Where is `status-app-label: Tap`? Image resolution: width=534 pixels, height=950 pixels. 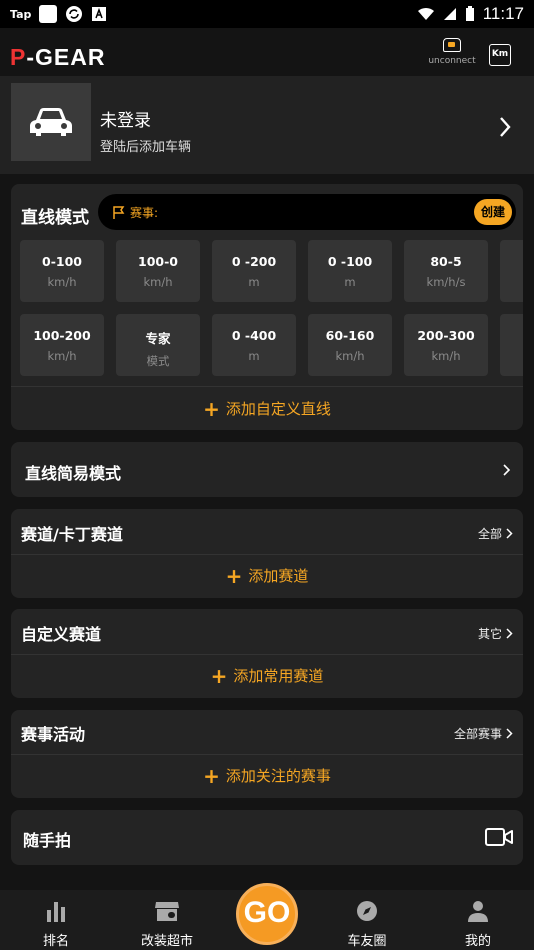
status-app-label: Tap is located at coordinates (21, 14).